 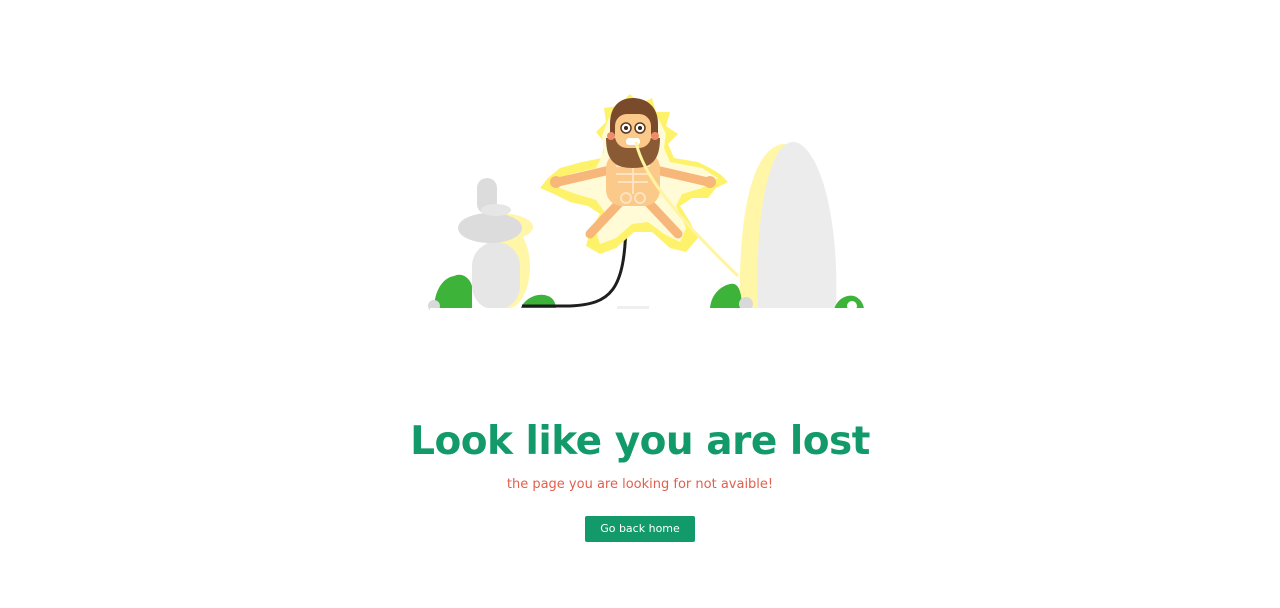 I want to click on caveman-right-hand, so click(x=710, y=182).